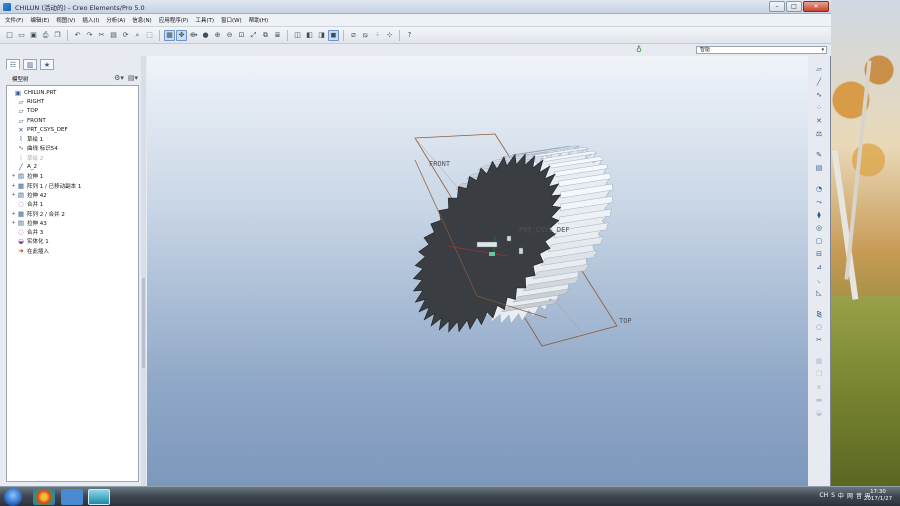 The width and height of the screenshot is (900, 506). I want to click on csys-icon: ⊹, so click(389, 35).